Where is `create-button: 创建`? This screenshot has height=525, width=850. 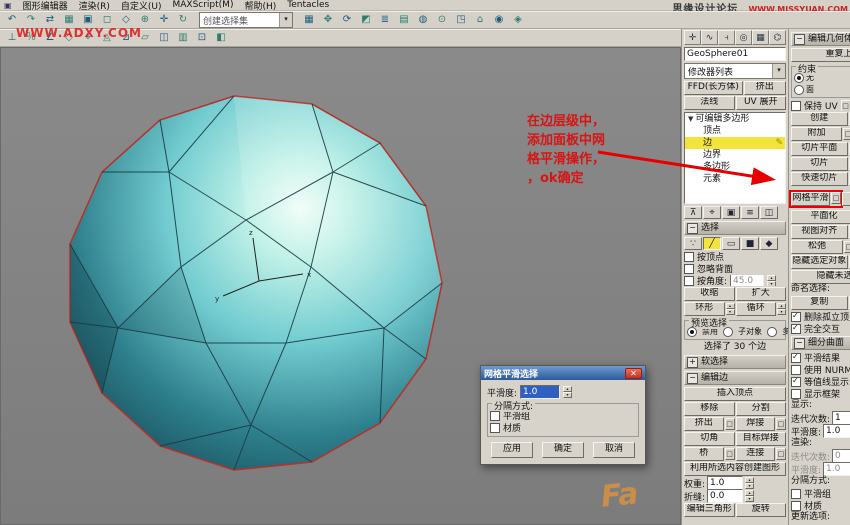
create-button: 创建 is located at coordinates (819, 119).